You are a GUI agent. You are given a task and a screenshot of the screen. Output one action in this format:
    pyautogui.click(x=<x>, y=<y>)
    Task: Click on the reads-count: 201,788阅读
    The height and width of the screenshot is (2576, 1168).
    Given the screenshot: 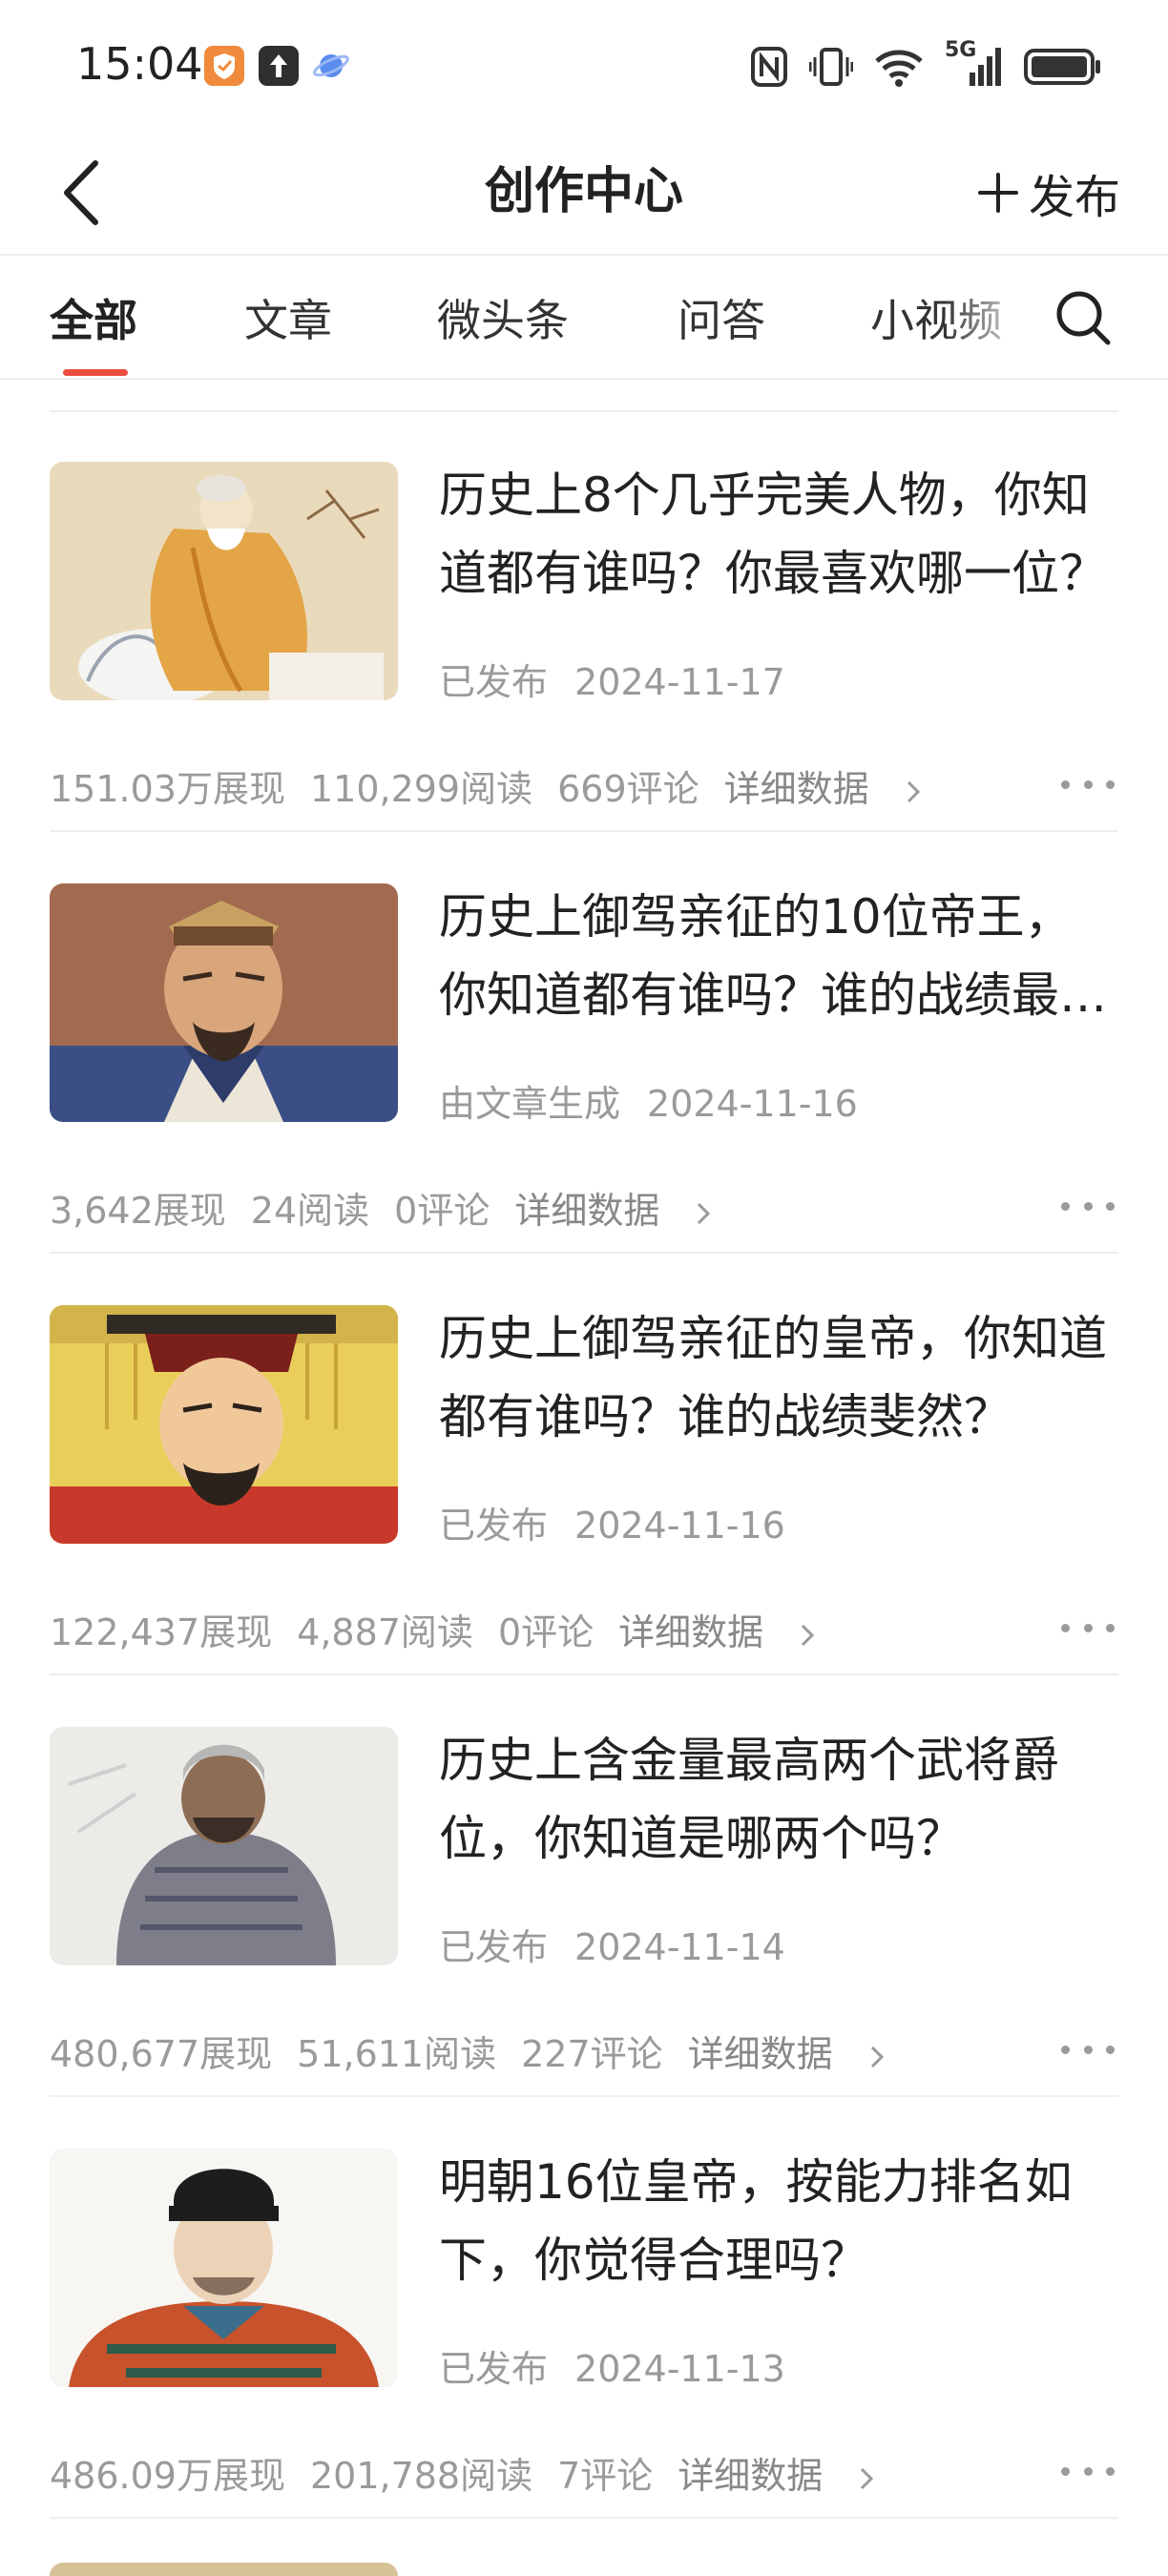 What is the action you would take?
    pyautogui.click(x=421, y=2476)
    